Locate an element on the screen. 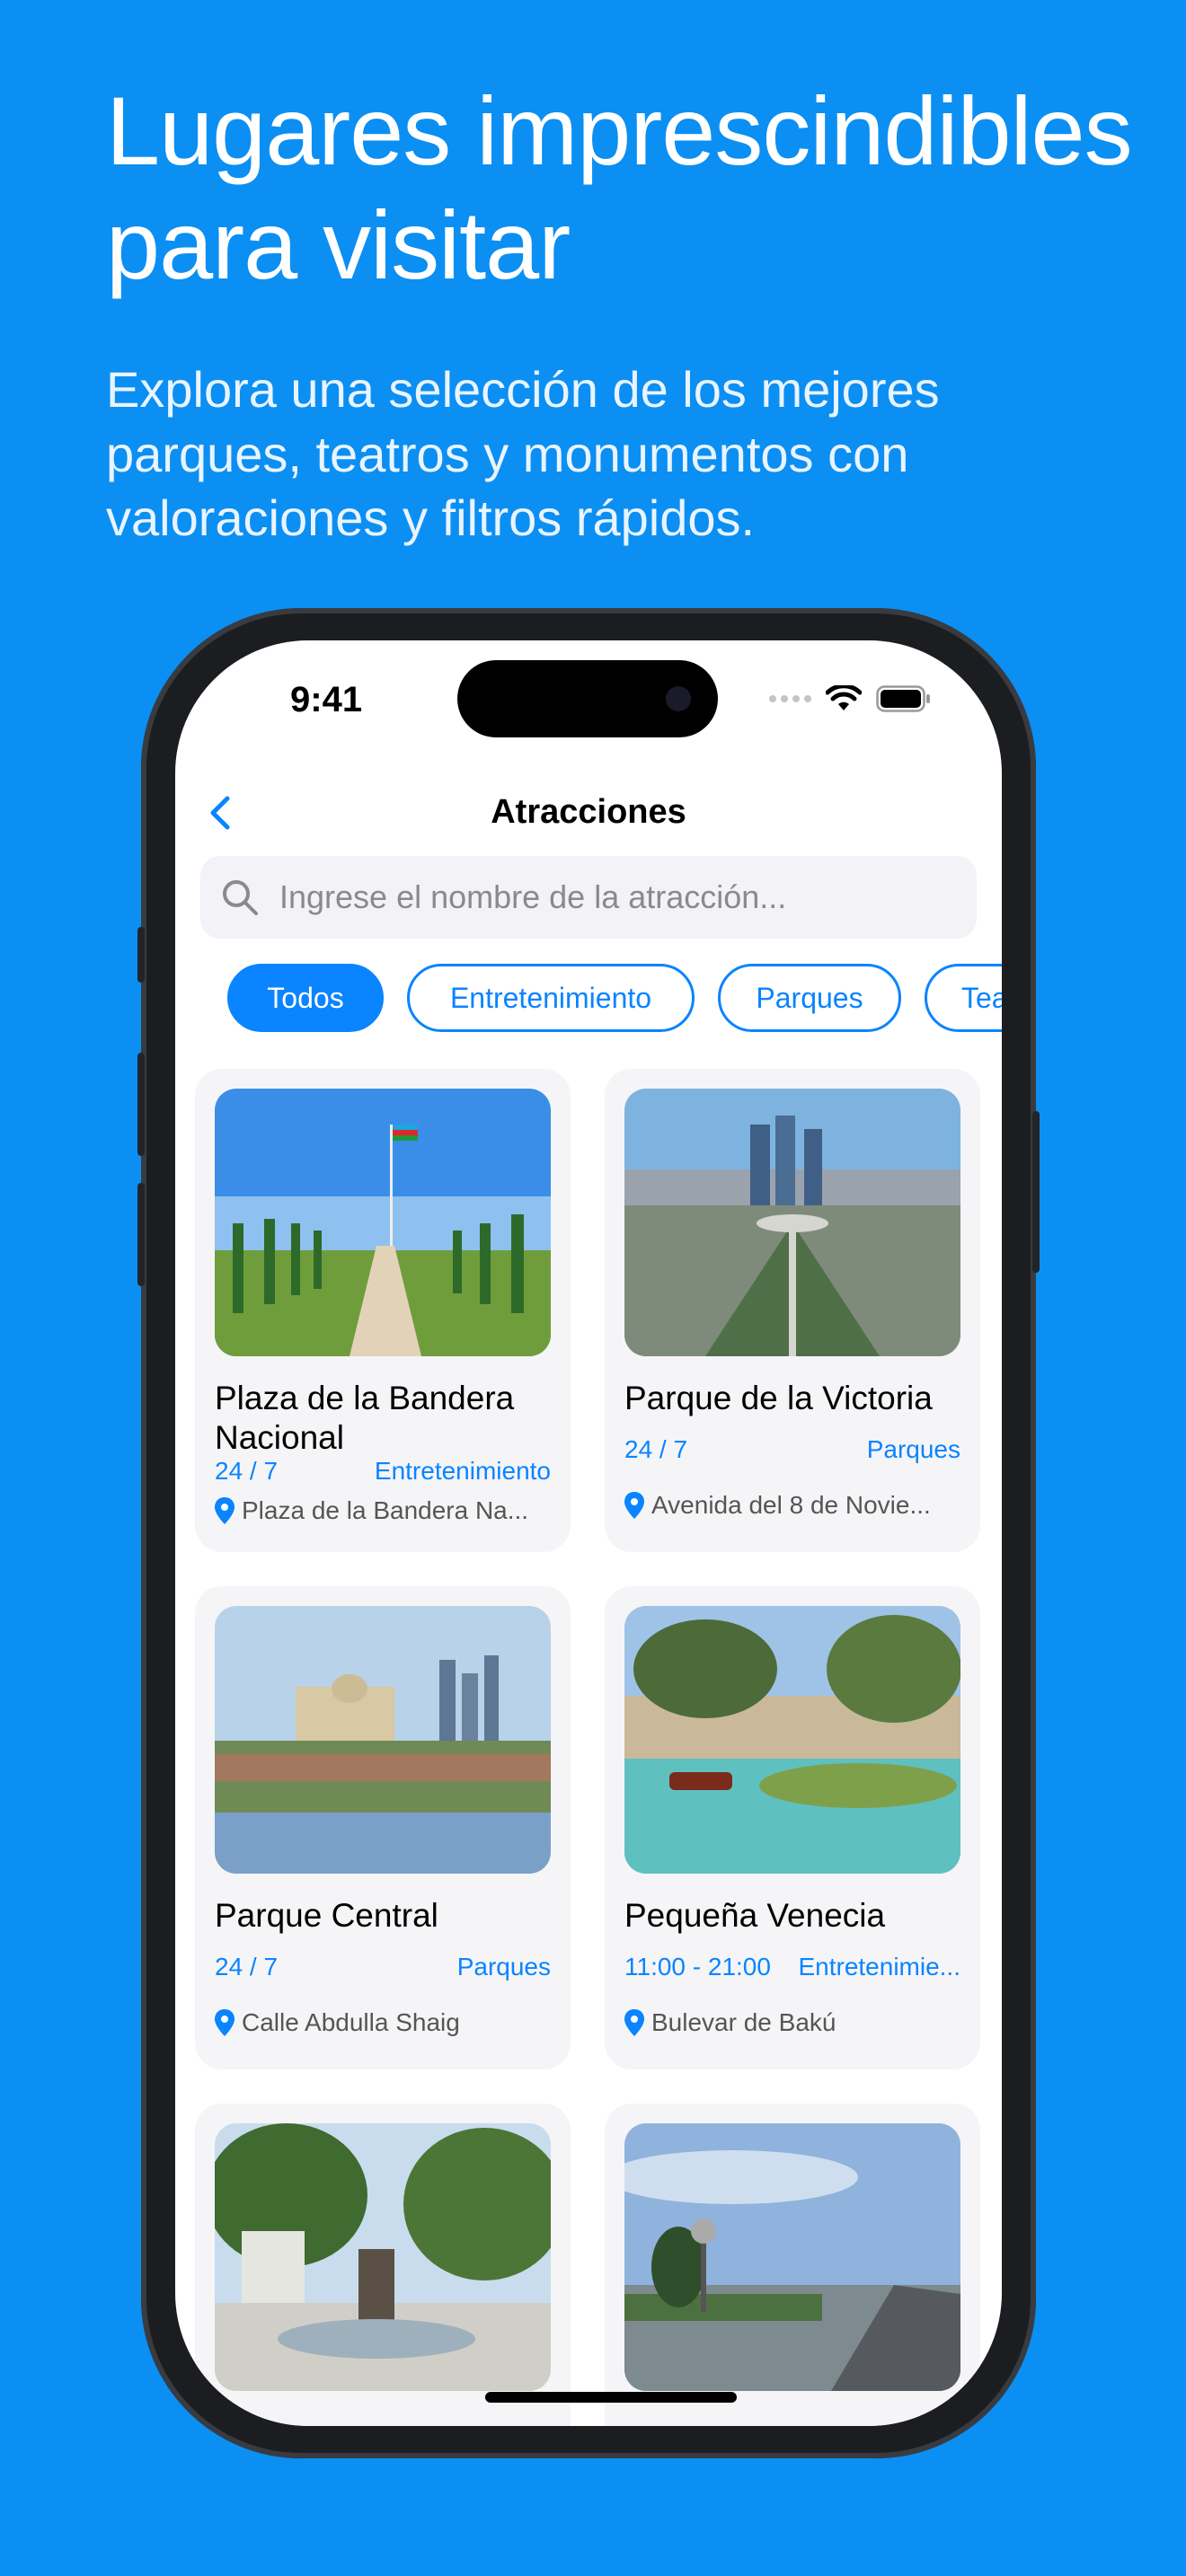 The image size is (1186, 2576). filter-chips: Todos Entretenimiento Parques Teat is located at coordinates (614, 1000).